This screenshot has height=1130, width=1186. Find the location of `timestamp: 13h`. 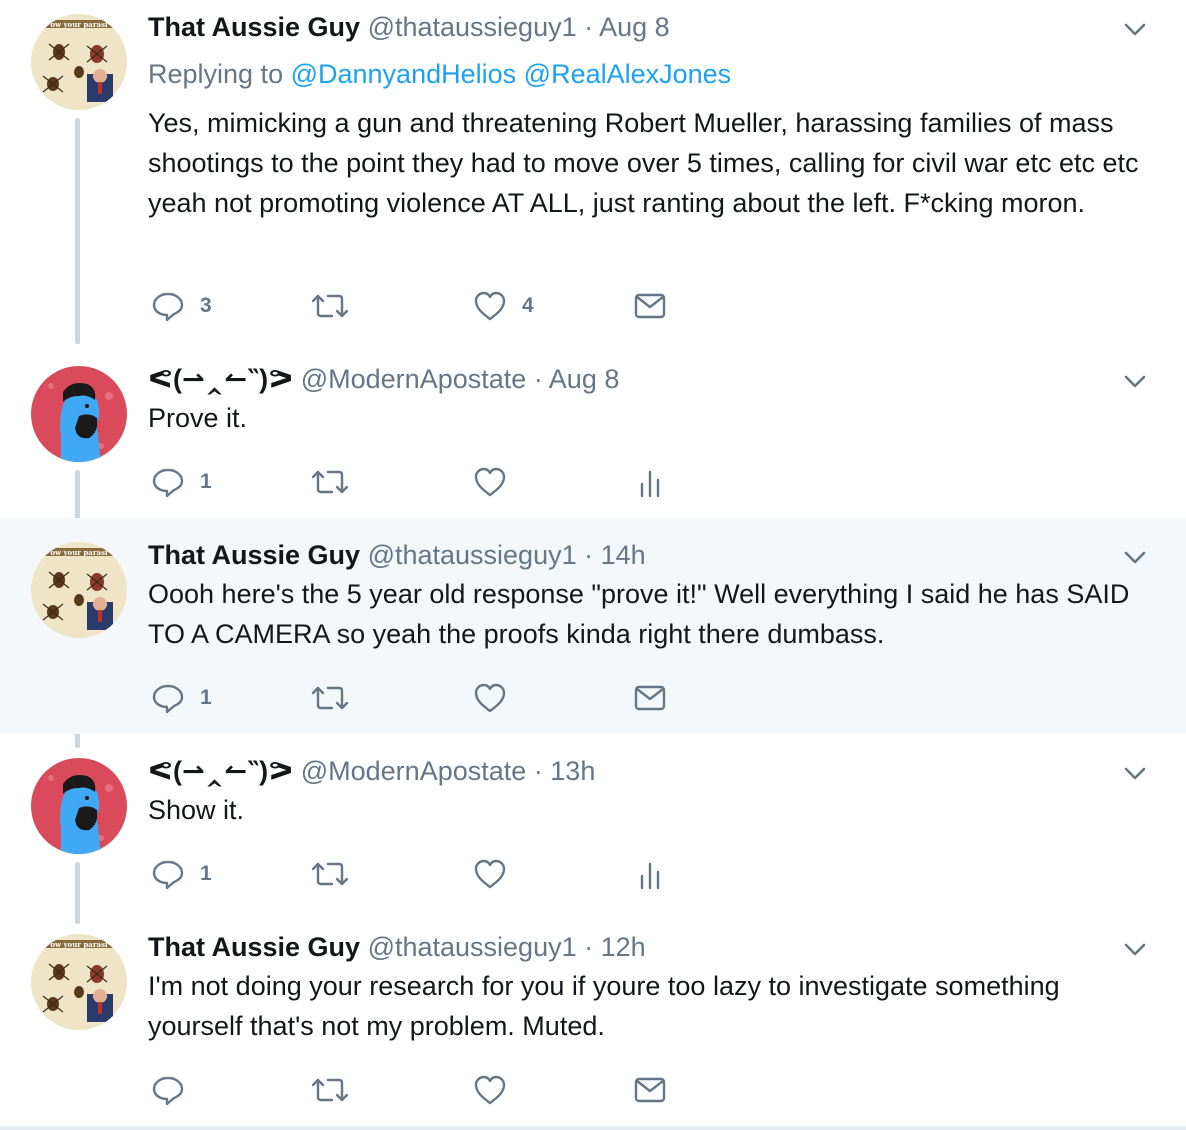

timestamp: 13h is located at coordinates (572, 771).